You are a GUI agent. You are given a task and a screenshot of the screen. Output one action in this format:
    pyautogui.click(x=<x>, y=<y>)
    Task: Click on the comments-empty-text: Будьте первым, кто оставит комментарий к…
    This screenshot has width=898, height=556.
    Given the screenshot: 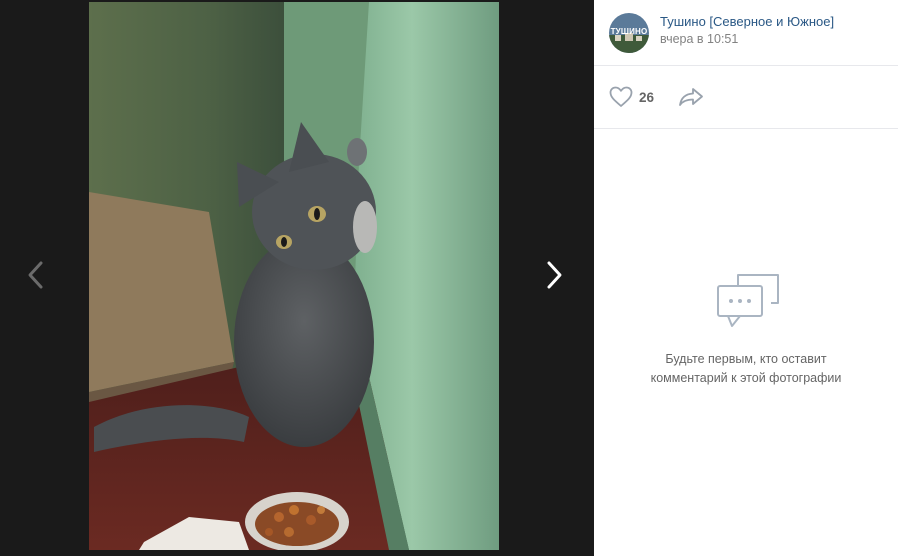 What is the action you would take?
    pyautogui.click(x=746, y=369)
    